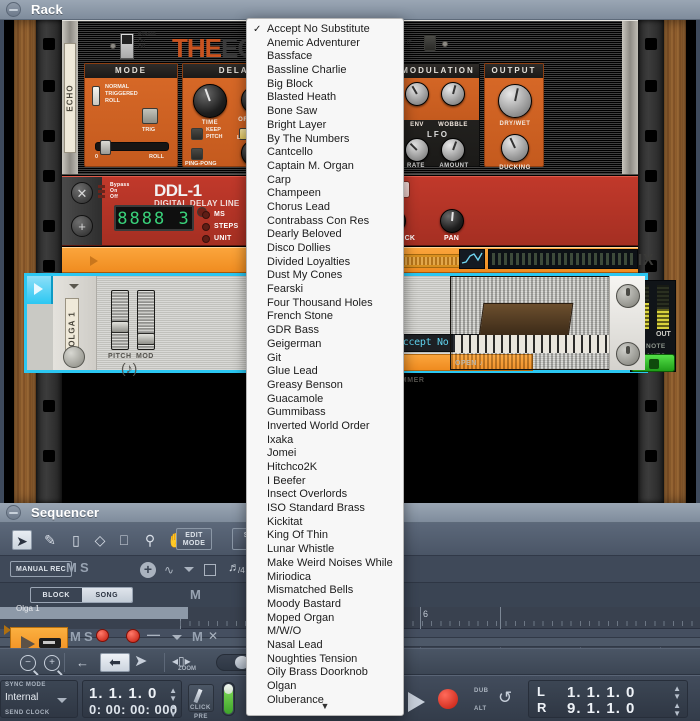 The image size is (700, 721). What do you see at coordinates (325, 632) in the screenshot?
I see `patch-menu-item: M/W/O` at bounding box center [325, 632].